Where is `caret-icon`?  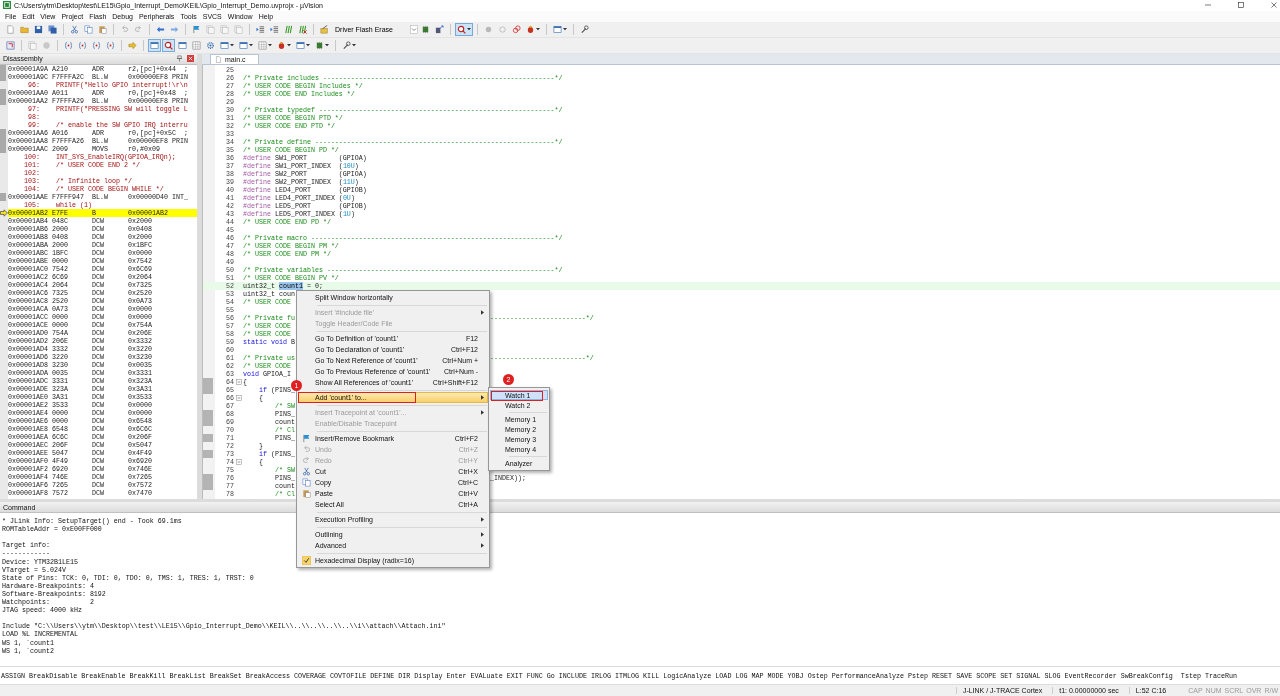
caret-icon is located at coordinates (414, 29).